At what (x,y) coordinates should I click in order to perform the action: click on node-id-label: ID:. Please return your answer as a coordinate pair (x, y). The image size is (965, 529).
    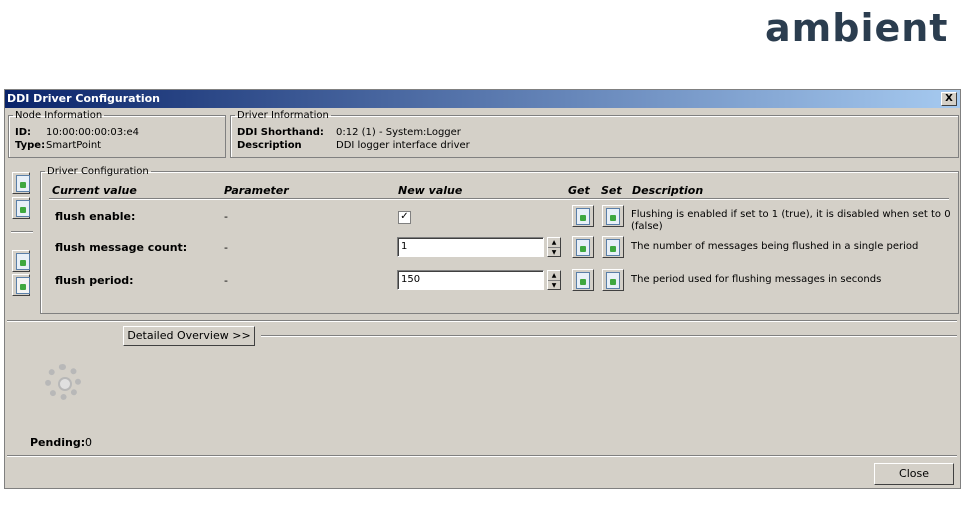
    Looking at the image, I should click on (23, 132).